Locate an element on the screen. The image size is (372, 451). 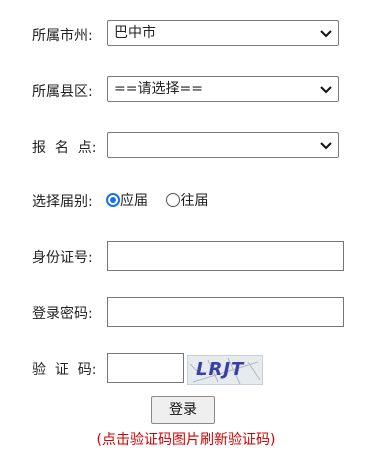
captcha-label: 验 证 码: is located at coordinates (64, 370).